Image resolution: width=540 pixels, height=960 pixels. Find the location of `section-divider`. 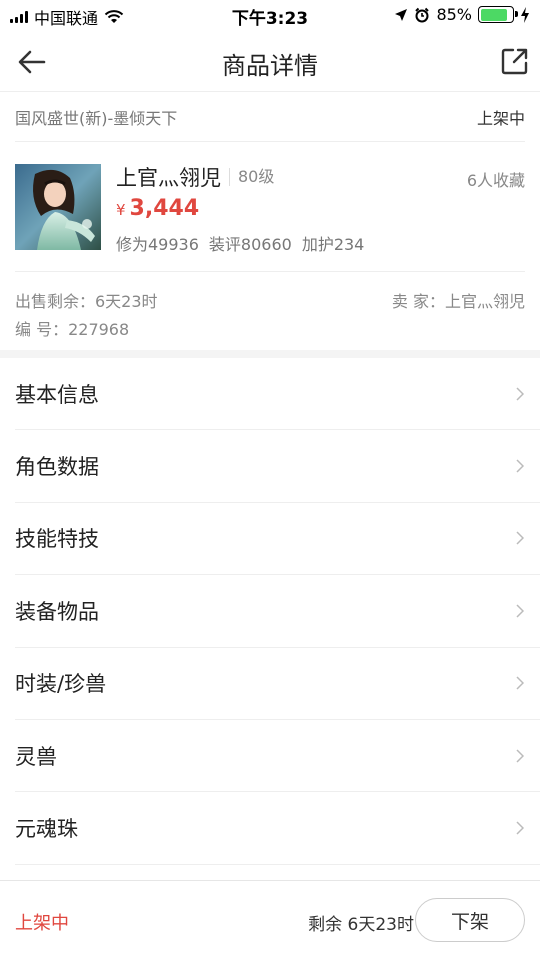

section-divider is located at coordinates (270, 354).